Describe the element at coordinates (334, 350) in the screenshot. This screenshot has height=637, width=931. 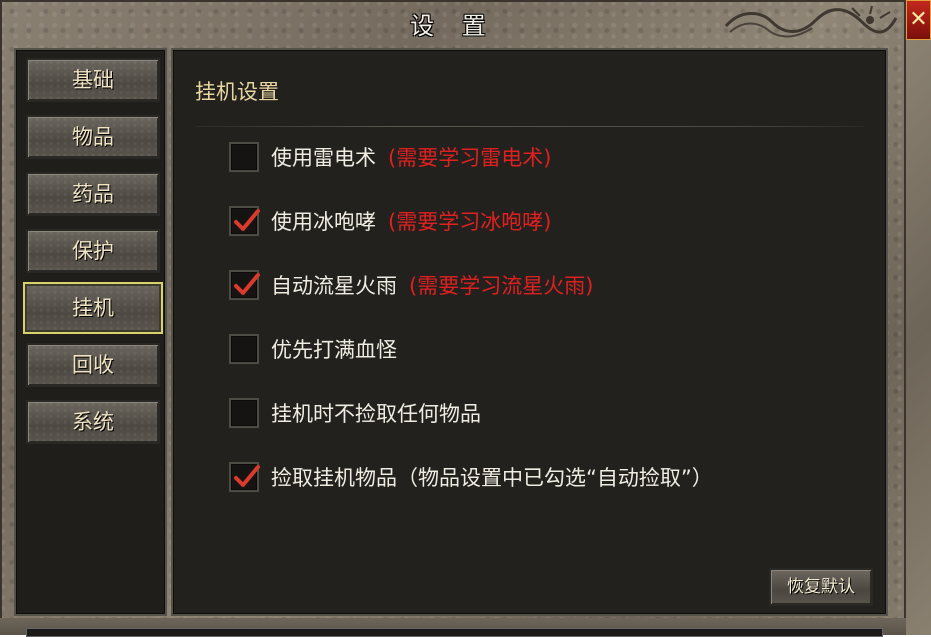
I see `option-label: 优先打满血怪` at that location.